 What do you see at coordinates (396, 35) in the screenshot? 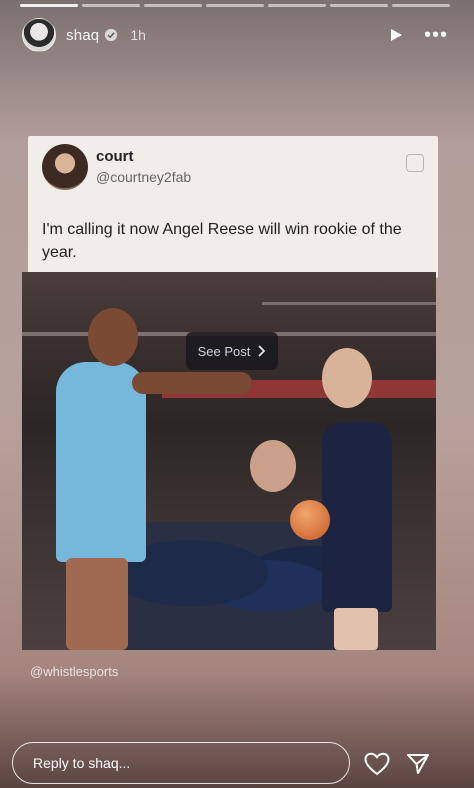
I see `play-icon` at bounding box center [396, 35].